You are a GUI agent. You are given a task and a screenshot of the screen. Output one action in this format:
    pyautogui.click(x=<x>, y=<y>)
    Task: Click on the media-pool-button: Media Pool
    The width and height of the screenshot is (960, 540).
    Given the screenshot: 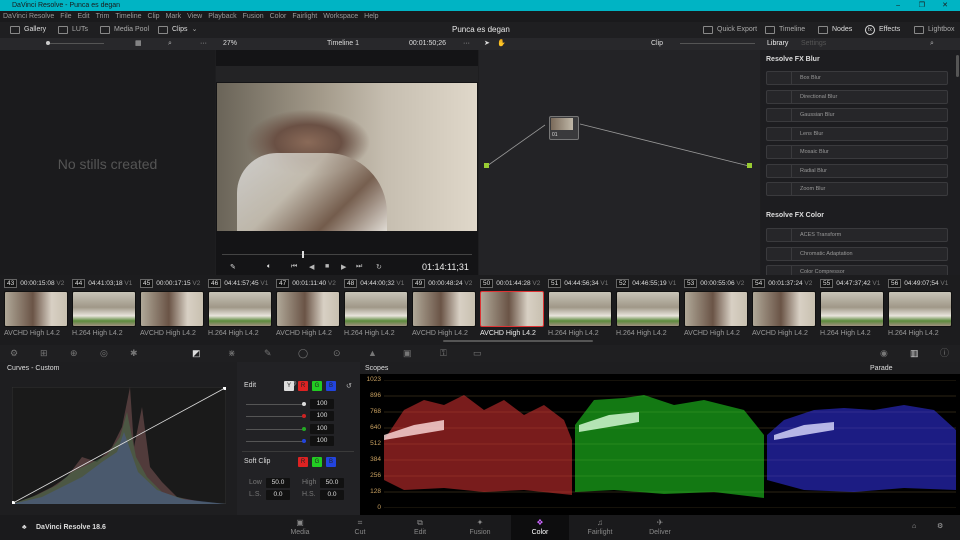 What is the action you would take?
    pyautogui.click(x=124, y=30)
    